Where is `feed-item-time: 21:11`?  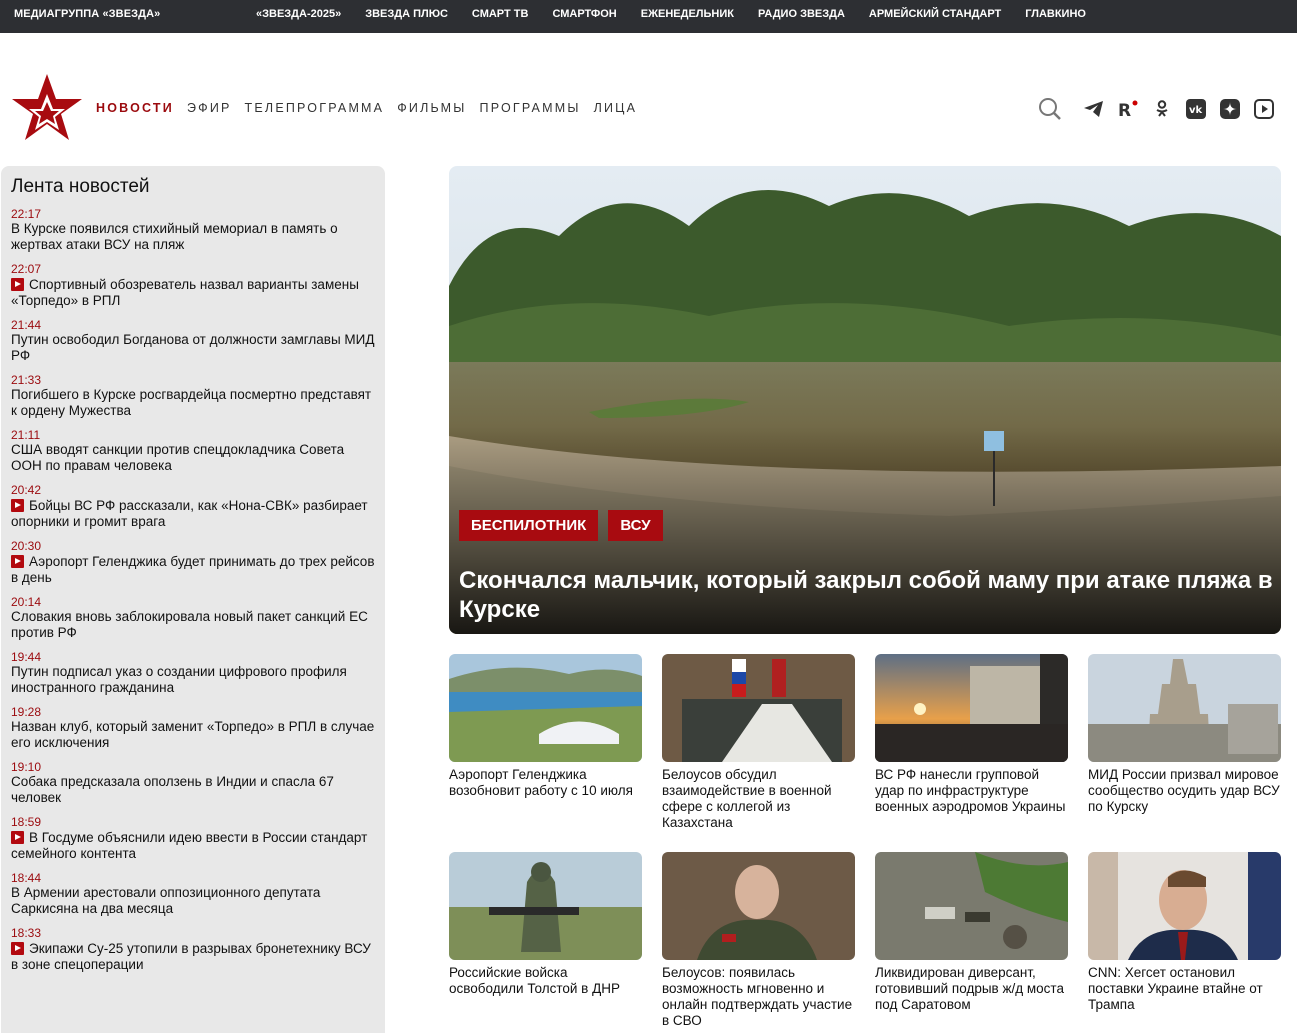
feed-item-time: 21:11 is located at coordinates (26, 435).